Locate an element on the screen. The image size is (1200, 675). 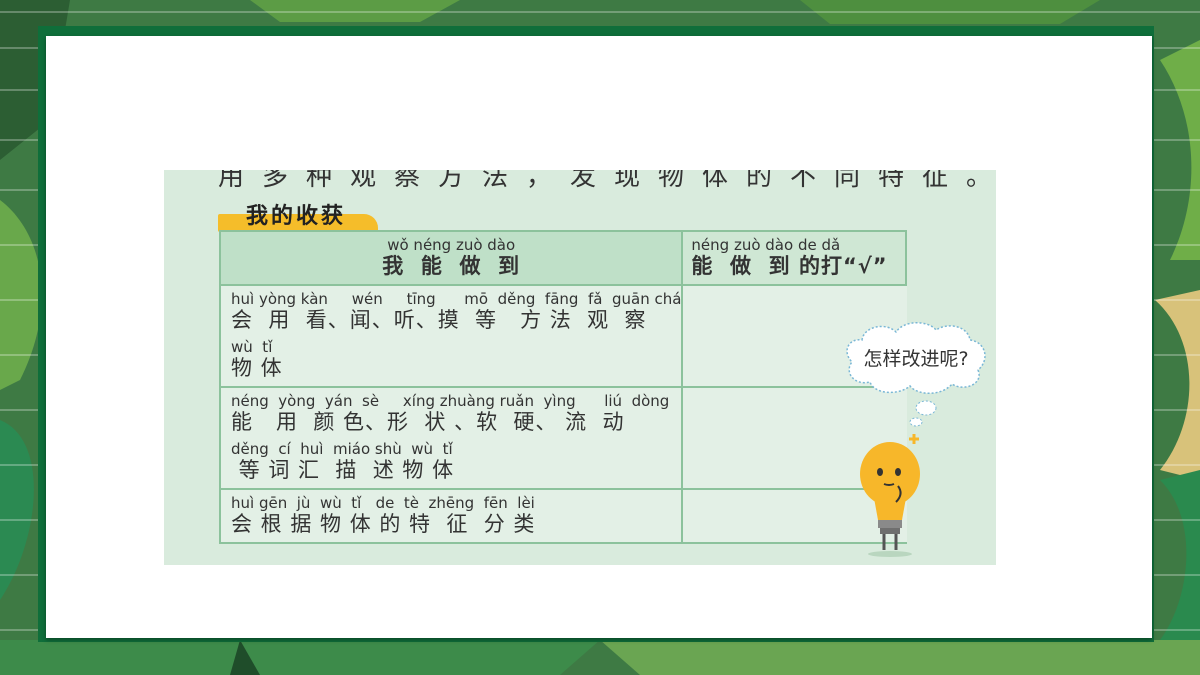
thought-dots is located at coordinates (923, 413).